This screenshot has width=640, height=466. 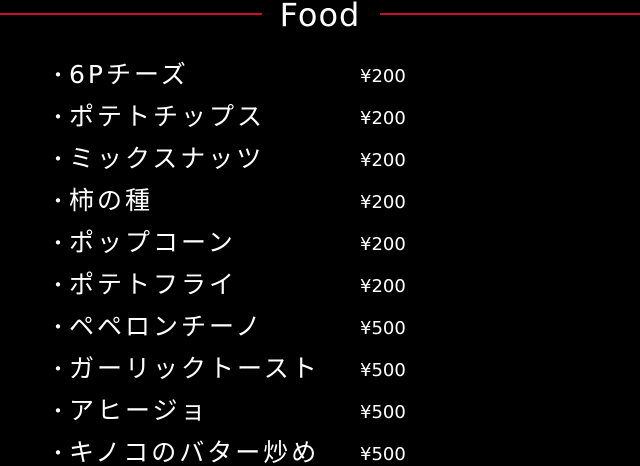 I want to click on menu-item: ・ アヒージョ ¥500, so click(x=344, y=411).